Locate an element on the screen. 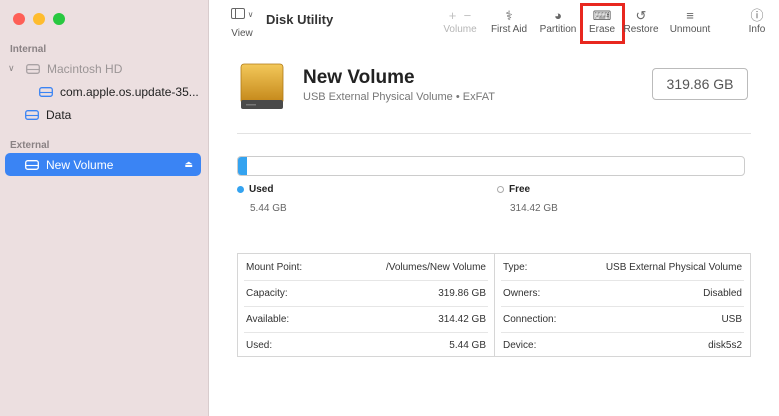 Image resolution: width=779 pixels, height=416 pixels. free-dot-icon is located at coordinates (500, 189).